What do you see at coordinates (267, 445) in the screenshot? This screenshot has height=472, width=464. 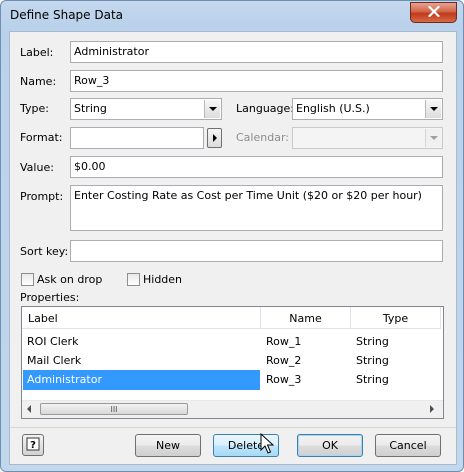 I see `mouse-pointer-icon` at bounding box center [267, 445].